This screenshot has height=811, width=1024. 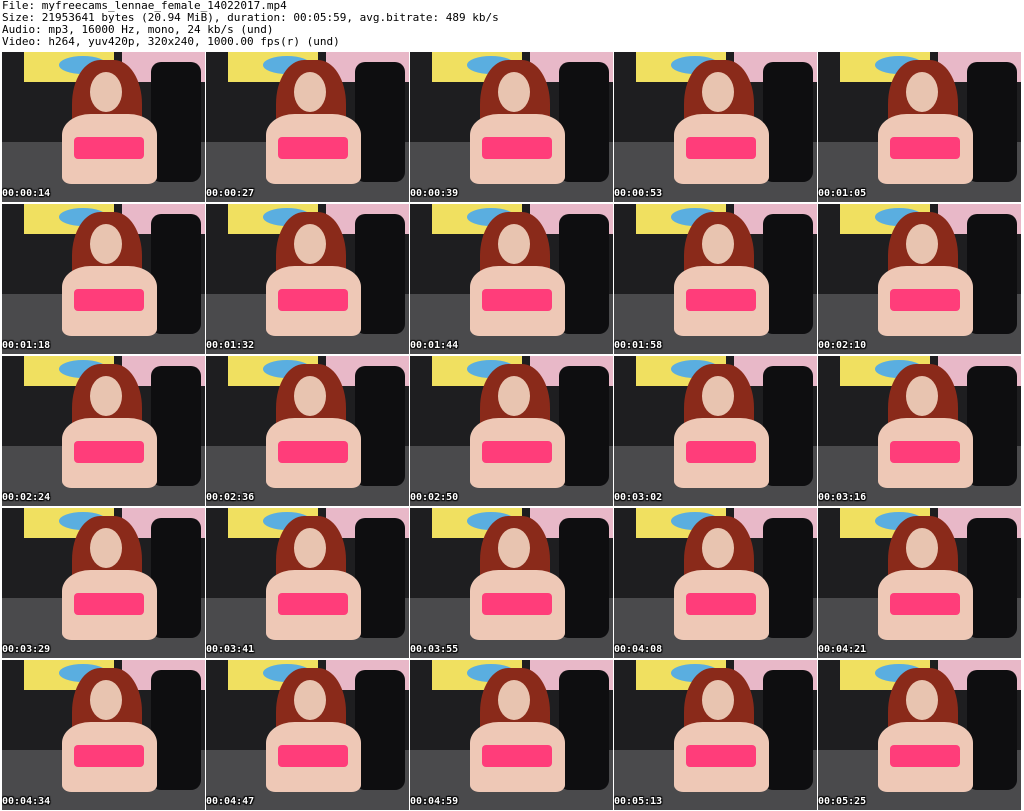 What do you see at coordinates (842, 649) in the screenshot?
I see `thumbnail-timestamp: 00:04:21` at bounding box center [842, 649].